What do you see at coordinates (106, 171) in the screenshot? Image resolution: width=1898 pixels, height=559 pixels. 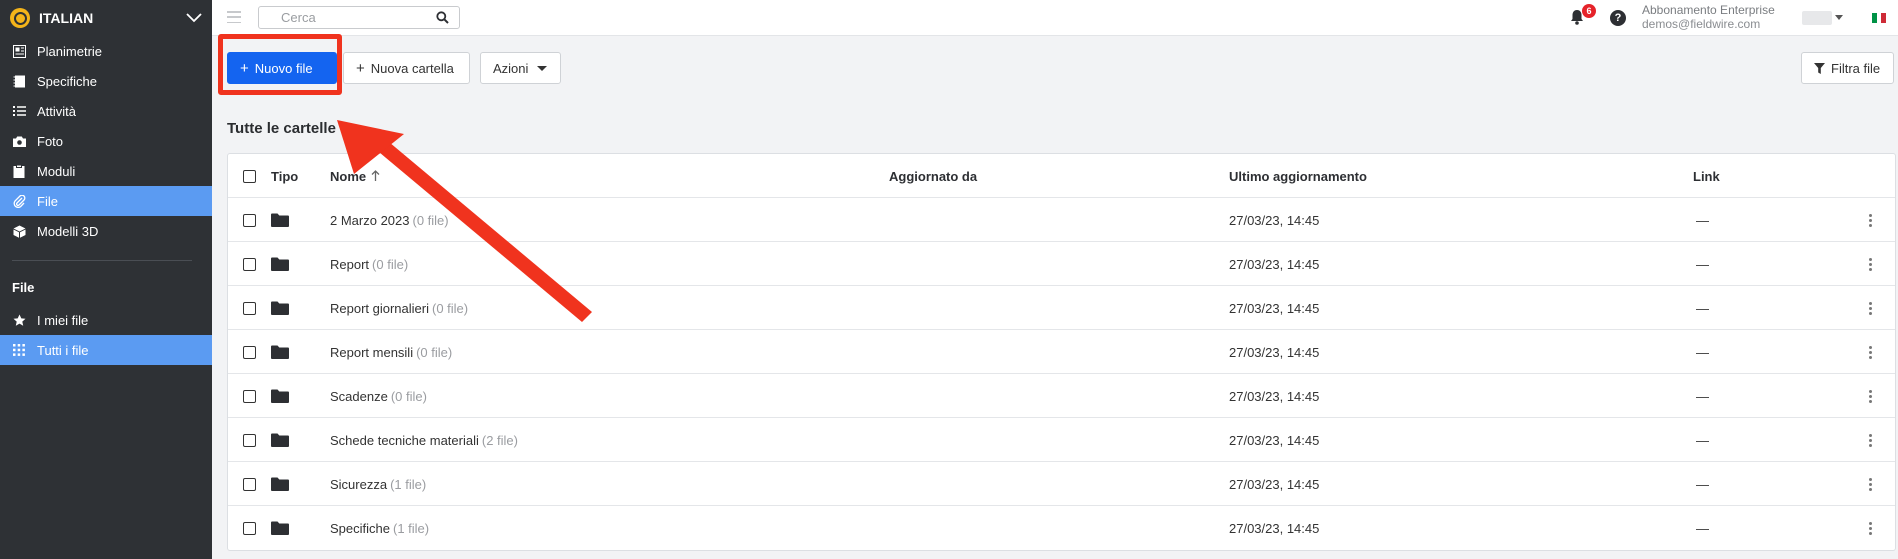 I see `sidebar-item-moduli: Moduli` at bounding box center [106, 171].